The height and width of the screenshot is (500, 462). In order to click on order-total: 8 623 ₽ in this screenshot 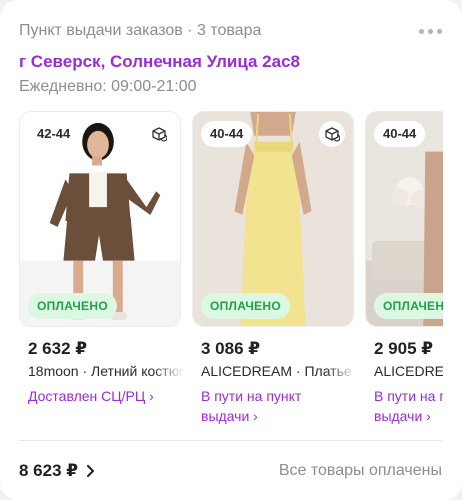, I will do `click(49, 470)`.